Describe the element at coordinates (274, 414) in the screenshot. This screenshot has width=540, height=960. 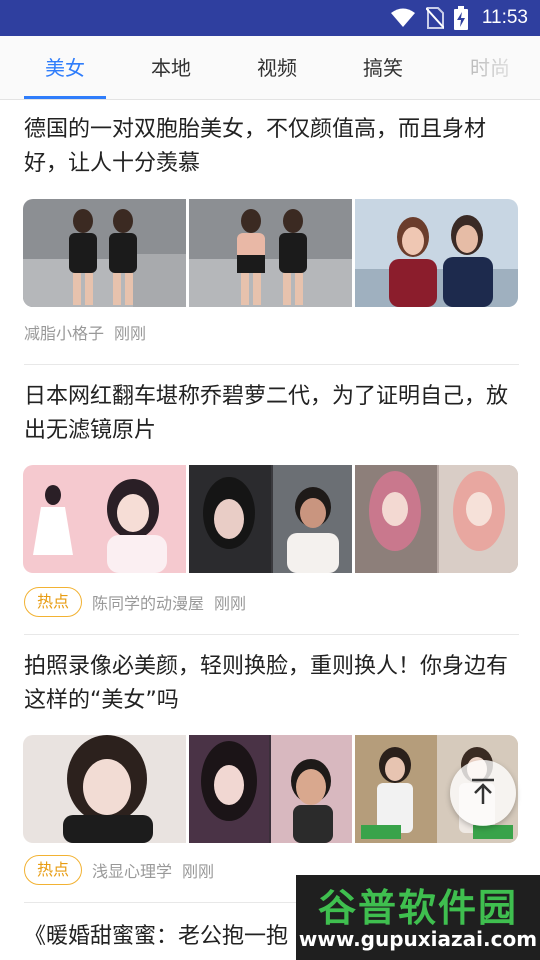
I see `article-title: 日本网红翻车堪称乔碧萝二代，为了证明自己，放出无滤镜原片` at that location.